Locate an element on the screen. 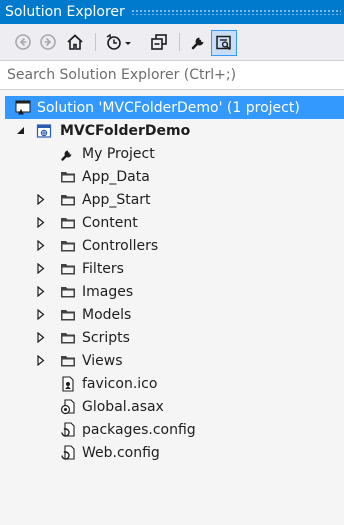  history-icon is located at coordinates (118, 41).